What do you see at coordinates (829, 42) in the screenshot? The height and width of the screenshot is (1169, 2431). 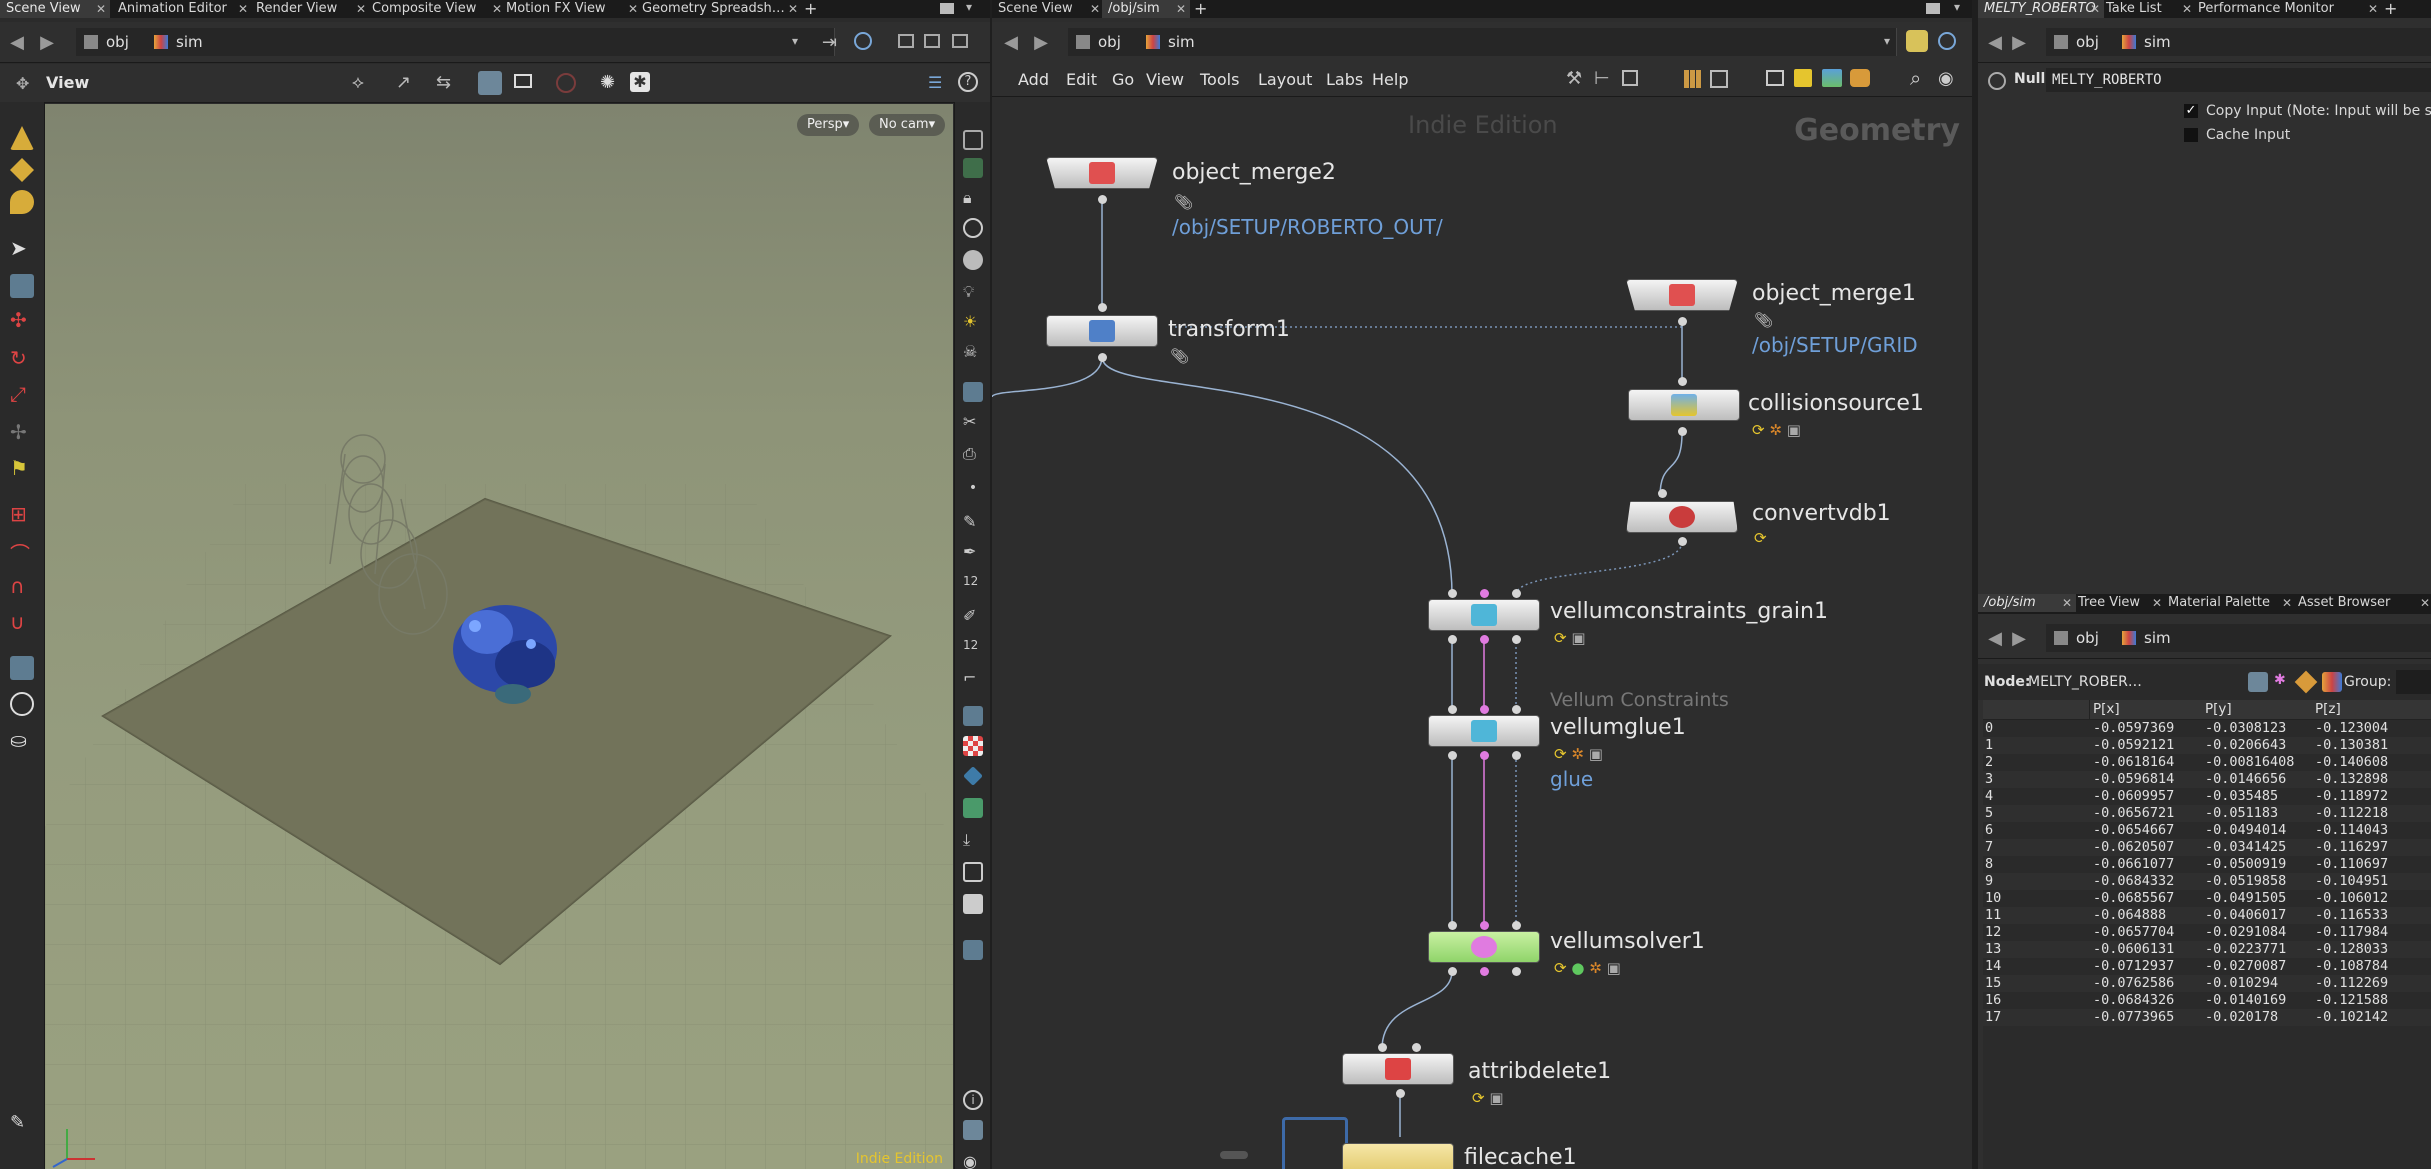 I see `pin-icon: ⇥` at bounding box center [829, 42].